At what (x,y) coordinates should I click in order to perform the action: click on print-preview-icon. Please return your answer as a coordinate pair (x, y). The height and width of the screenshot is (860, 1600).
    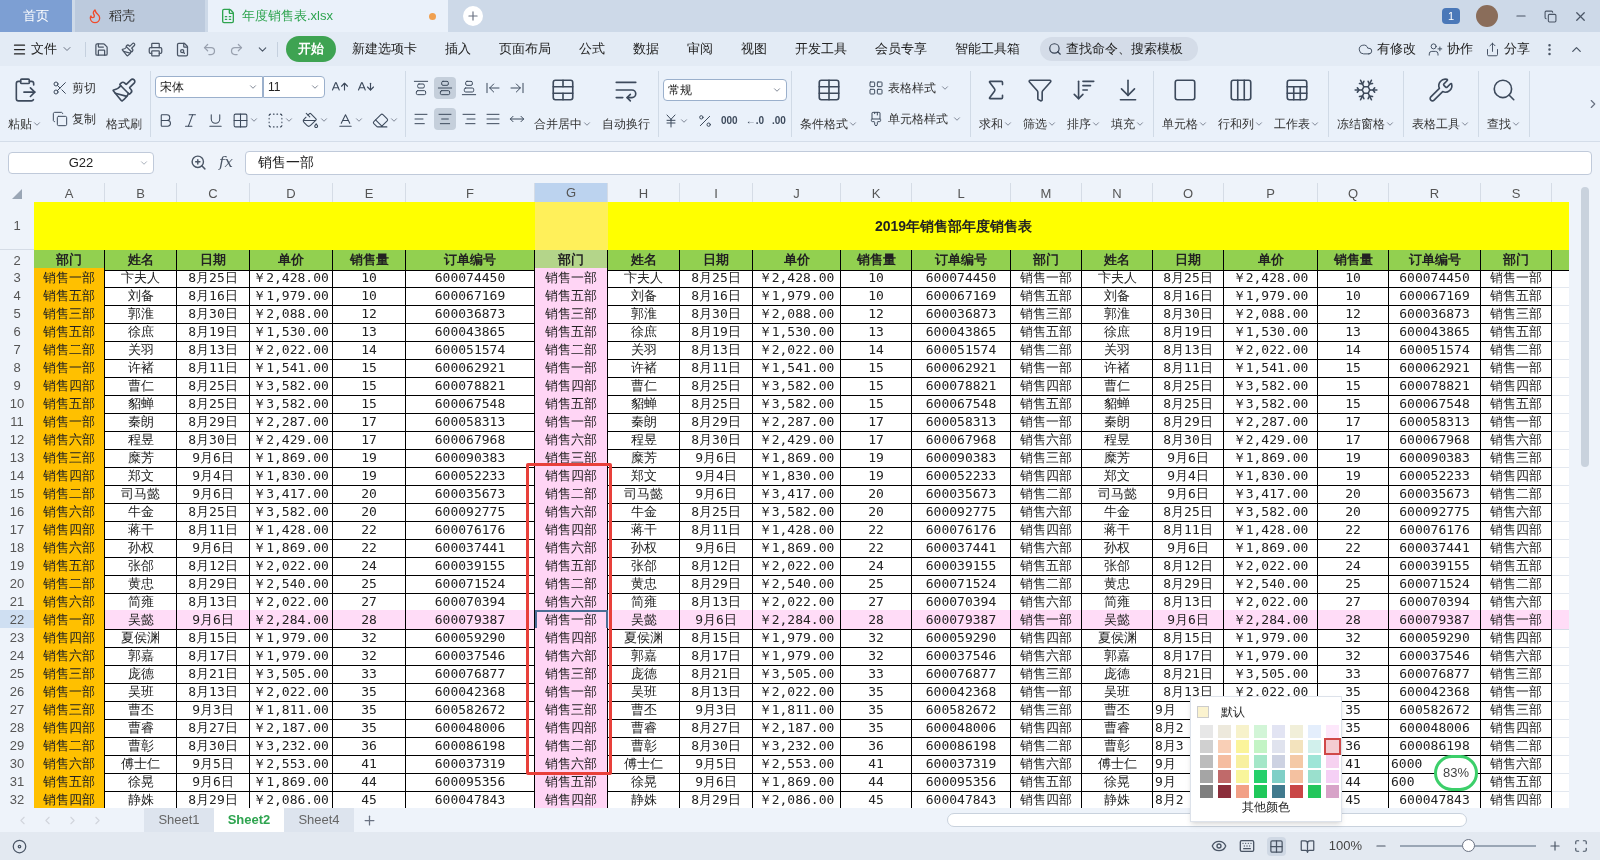
    Looking at the image, I should click on (182, 49).